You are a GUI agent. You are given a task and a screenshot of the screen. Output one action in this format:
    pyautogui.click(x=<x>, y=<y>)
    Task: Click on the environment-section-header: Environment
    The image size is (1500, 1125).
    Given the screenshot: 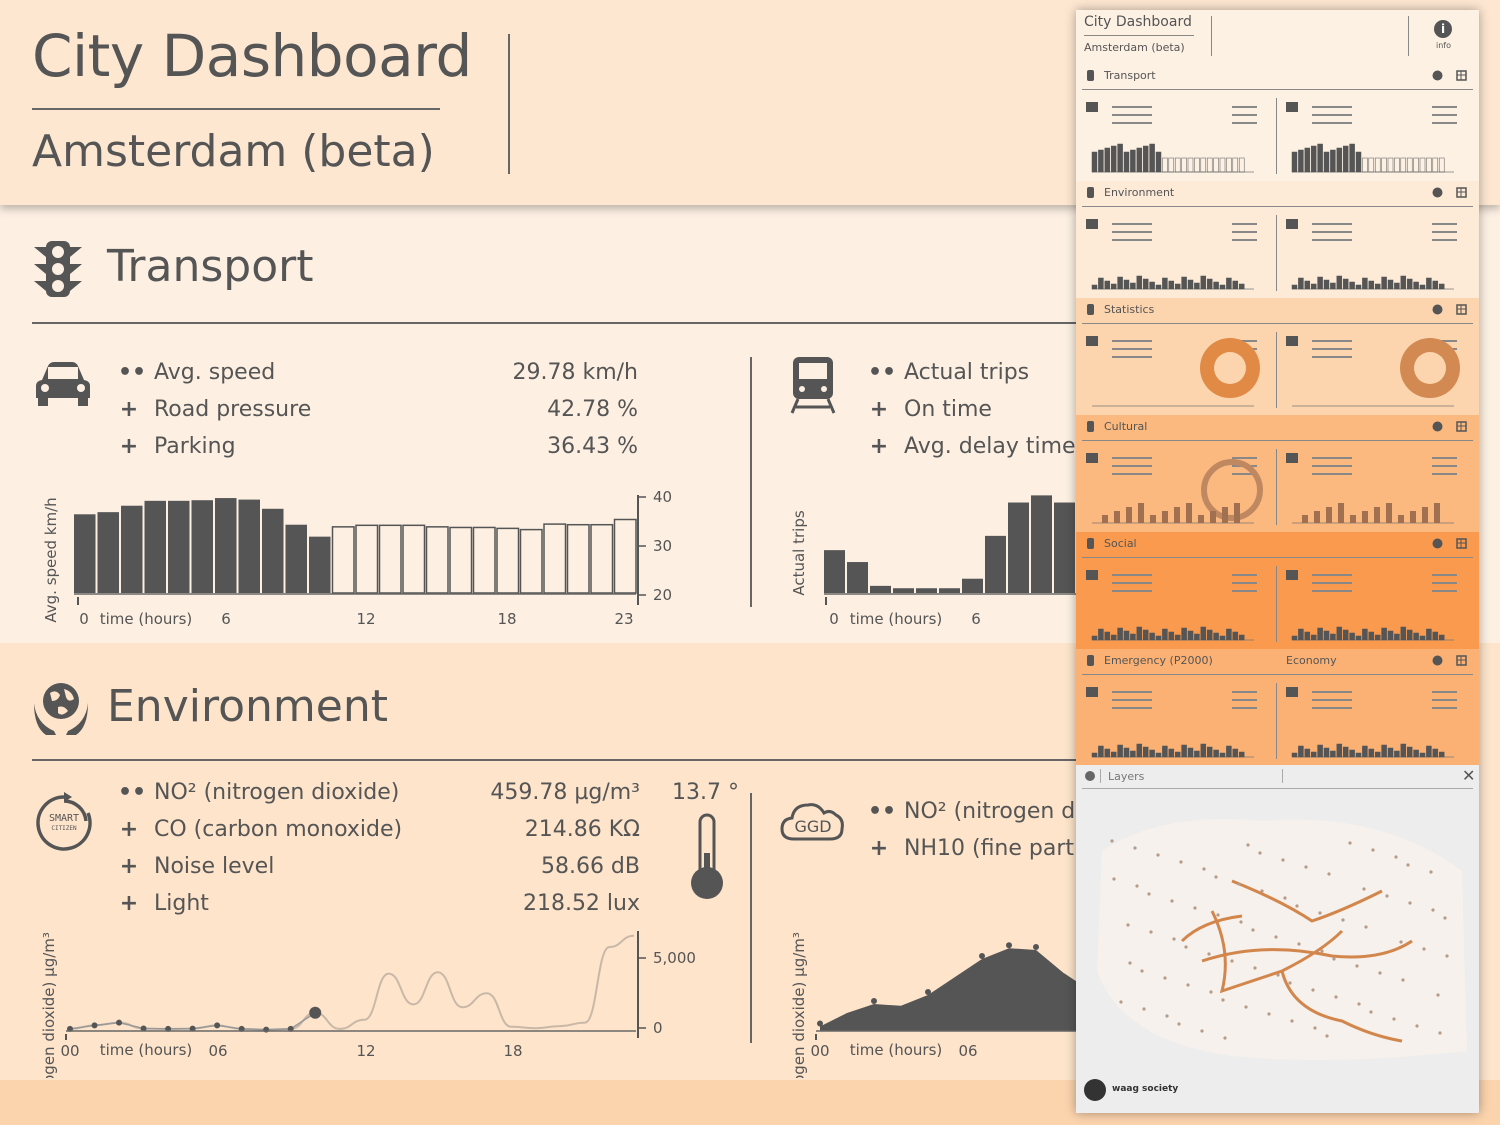 What is the action you would take?
    pyautogui.click(x=554, y=717)
    